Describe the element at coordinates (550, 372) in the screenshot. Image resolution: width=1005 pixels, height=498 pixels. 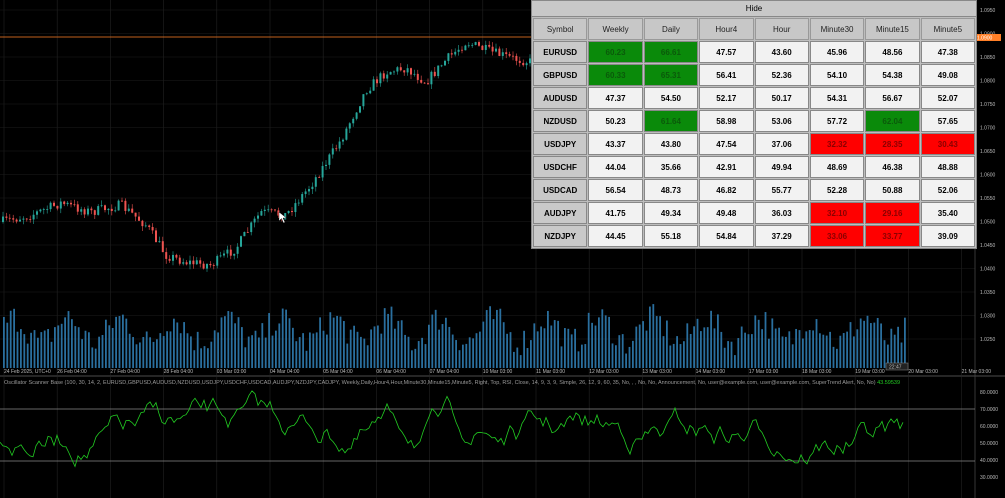
I see `time-axis-label: 11 Mar 03:00` at that location.